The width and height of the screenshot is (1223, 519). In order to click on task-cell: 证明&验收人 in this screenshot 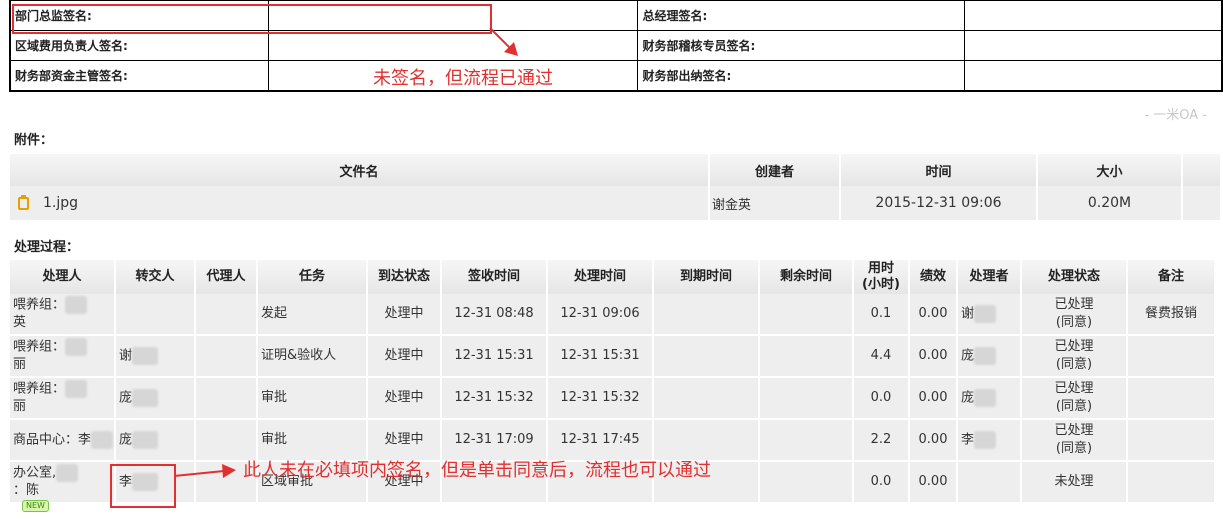, I will do `click(312, 356)`.